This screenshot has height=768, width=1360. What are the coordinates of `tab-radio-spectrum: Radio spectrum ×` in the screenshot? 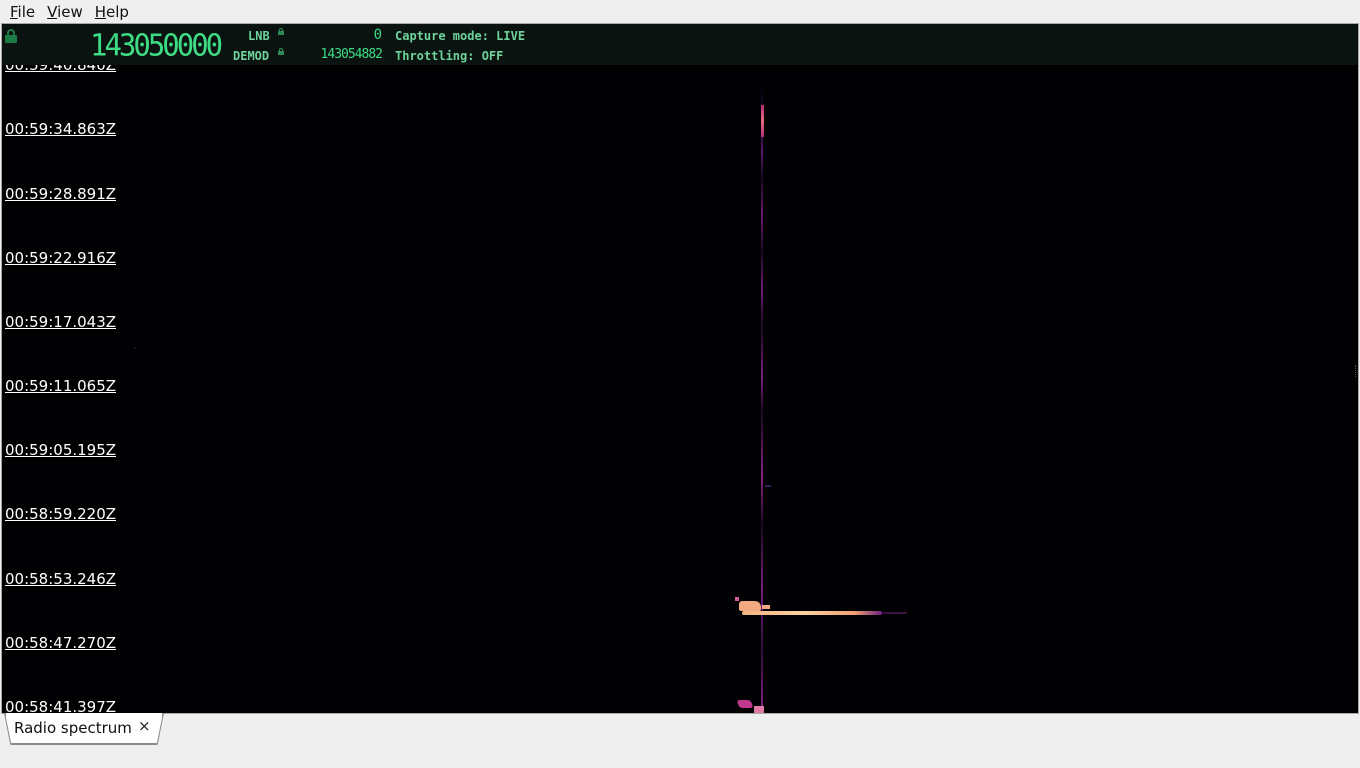 It's located at (84, 728).